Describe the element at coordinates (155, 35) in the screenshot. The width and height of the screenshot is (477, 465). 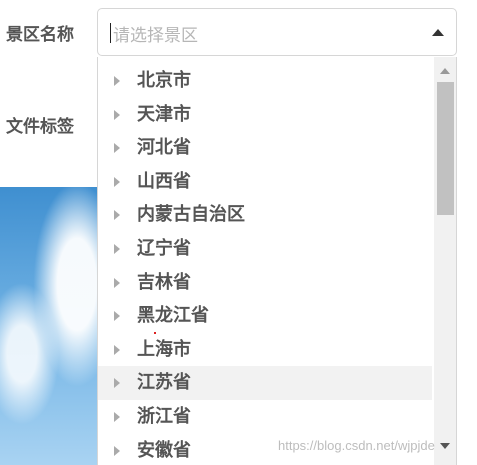
I see `select-placeholder: 请选择景区` at that location.